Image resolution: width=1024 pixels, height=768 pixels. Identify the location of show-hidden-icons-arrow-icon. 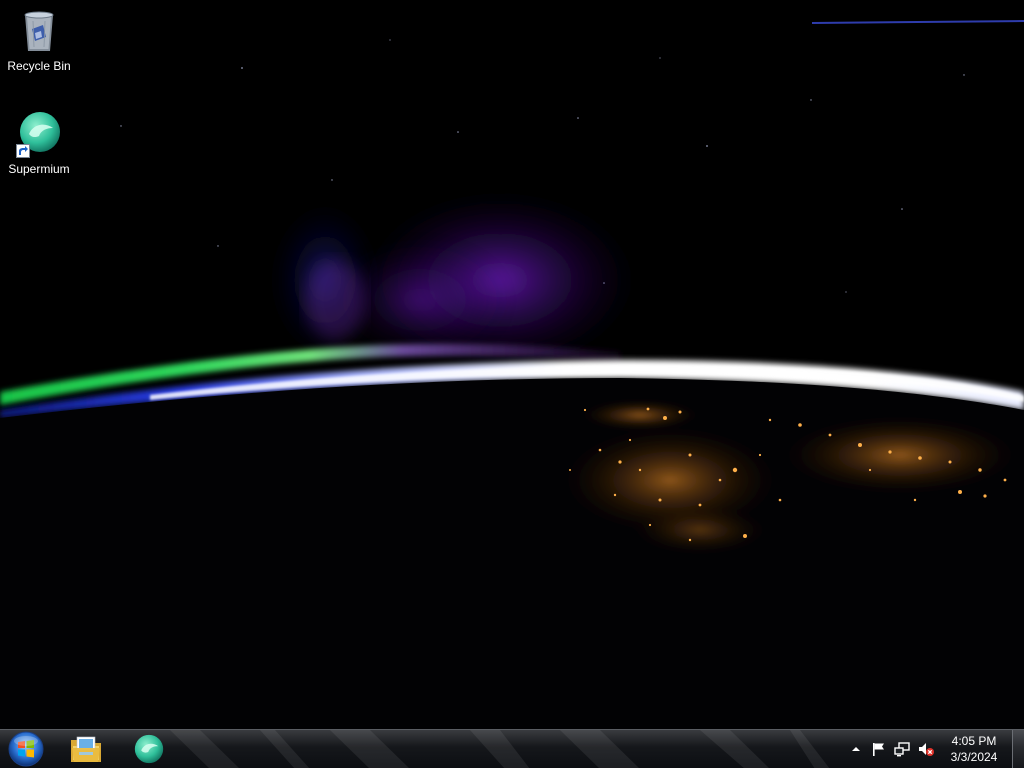
(856, 749).